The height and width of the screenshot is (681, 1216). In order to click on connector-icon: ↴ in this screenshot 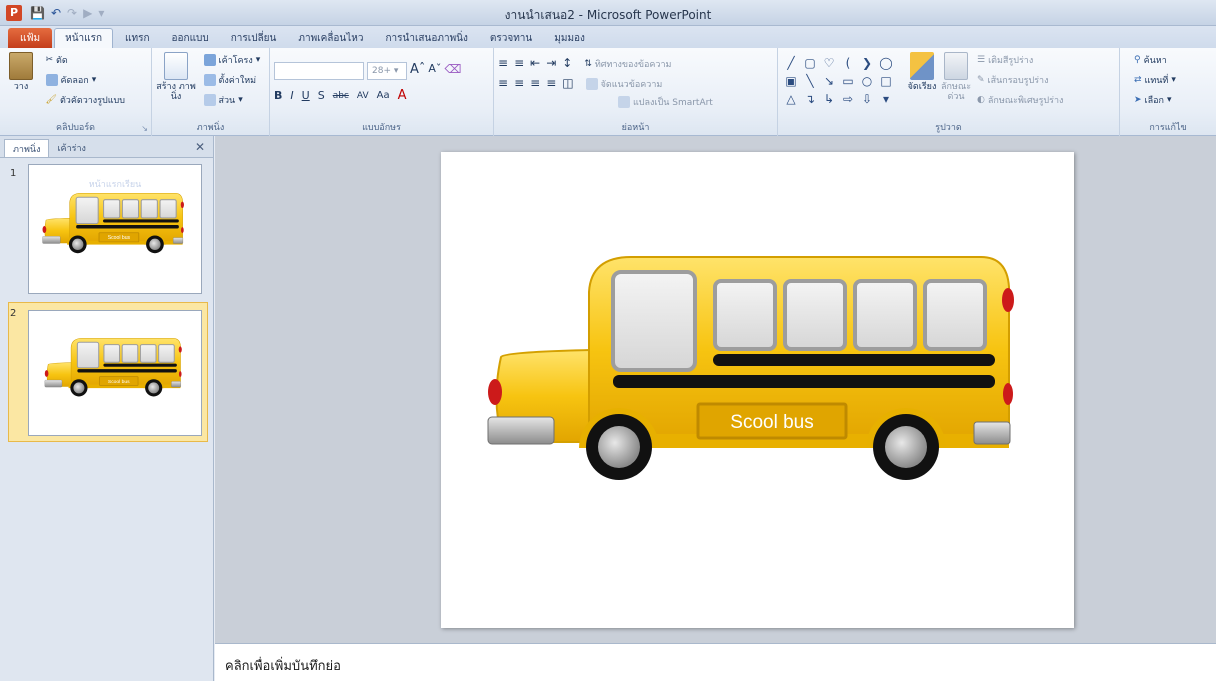, I will do `click(810, 98)`.